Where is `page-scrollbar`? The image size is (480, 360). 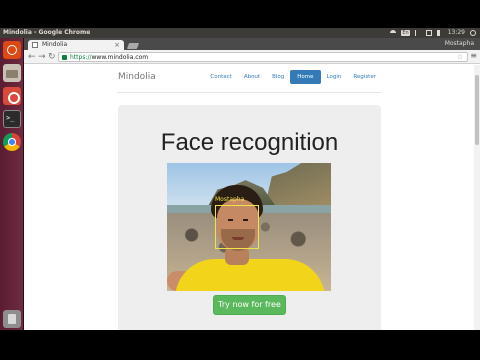 page-scrollbar is located at coordinates (477, 197).